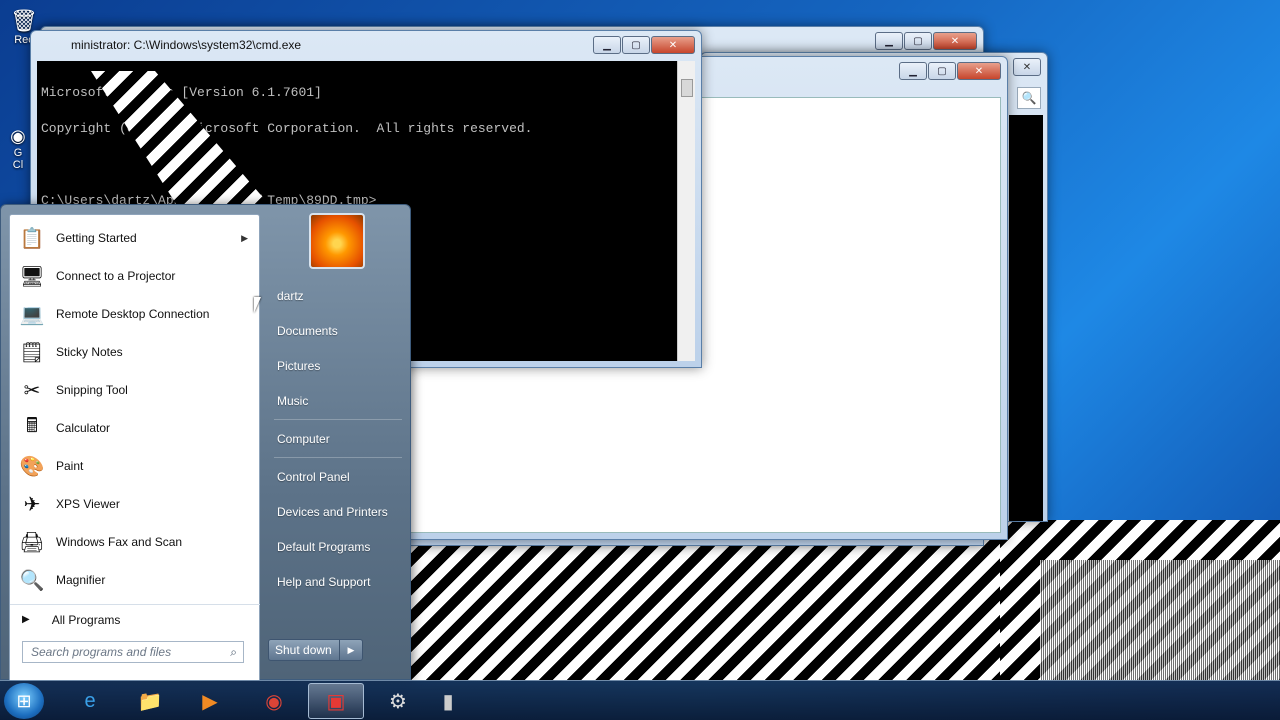  Describe the element at coordinates (88, 504) in the screenshot. I see `program-label: XPS Viewer` at that location.